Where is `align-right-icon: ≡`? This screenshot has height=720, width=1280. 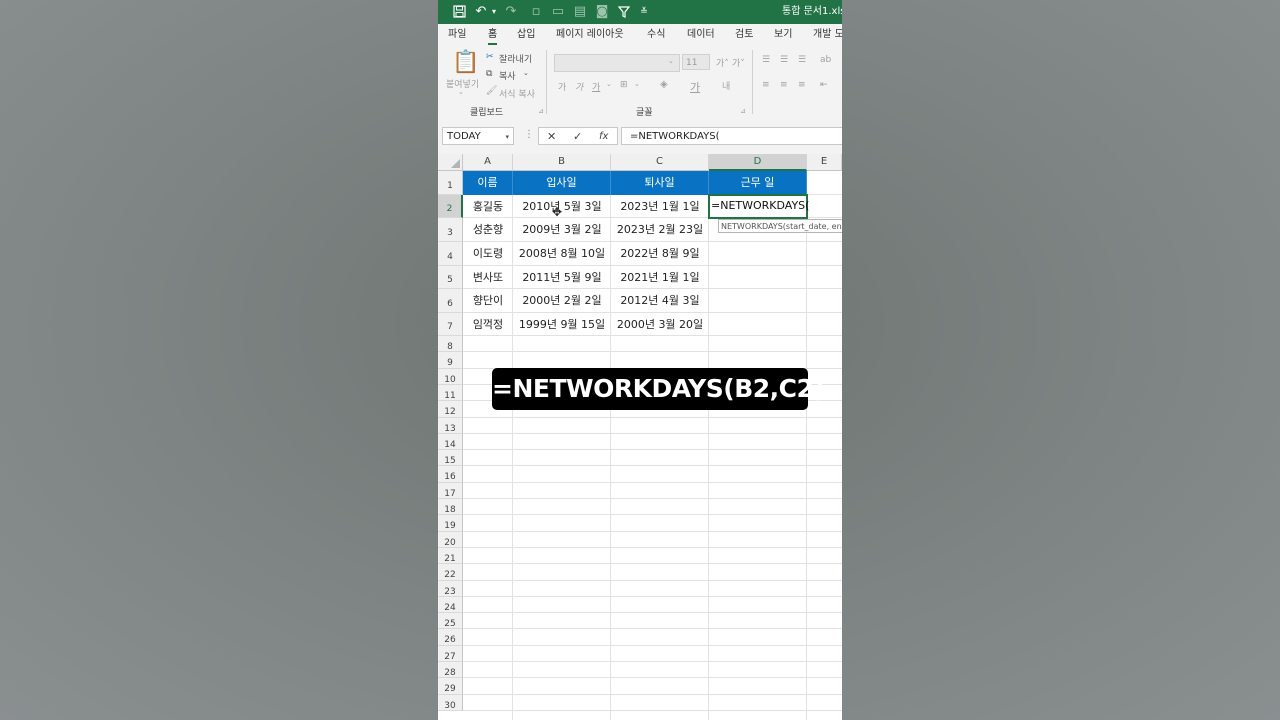
align-right-icon: ≡ is located at coordinates (802, 85).